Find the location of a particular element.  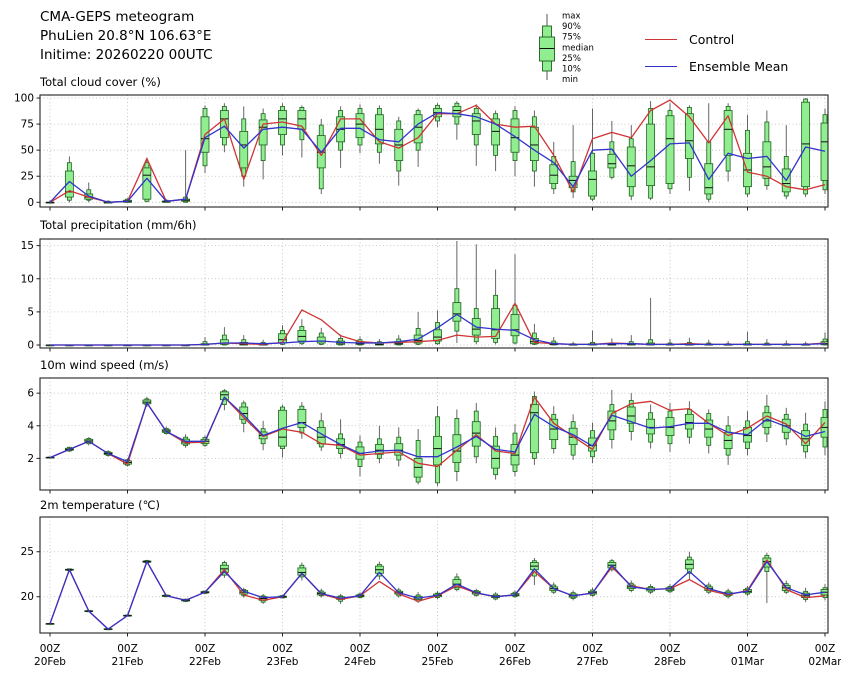

svg-text: 2 is located at coordinates (30, 459).